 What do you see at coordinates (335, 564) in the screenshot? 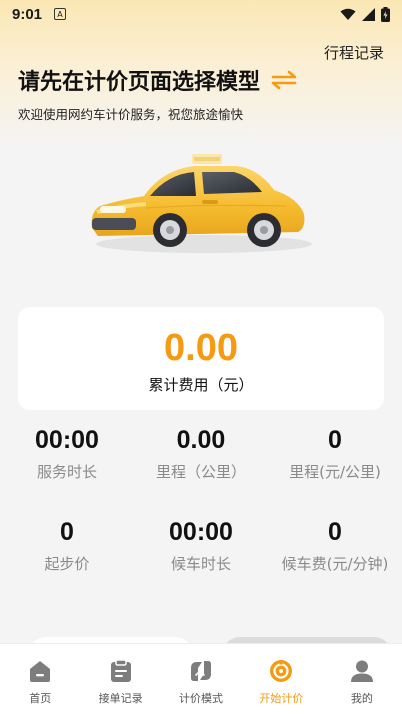
I see `stat-label: 候车费(元/分钟)` at bounding box center [335, 564].